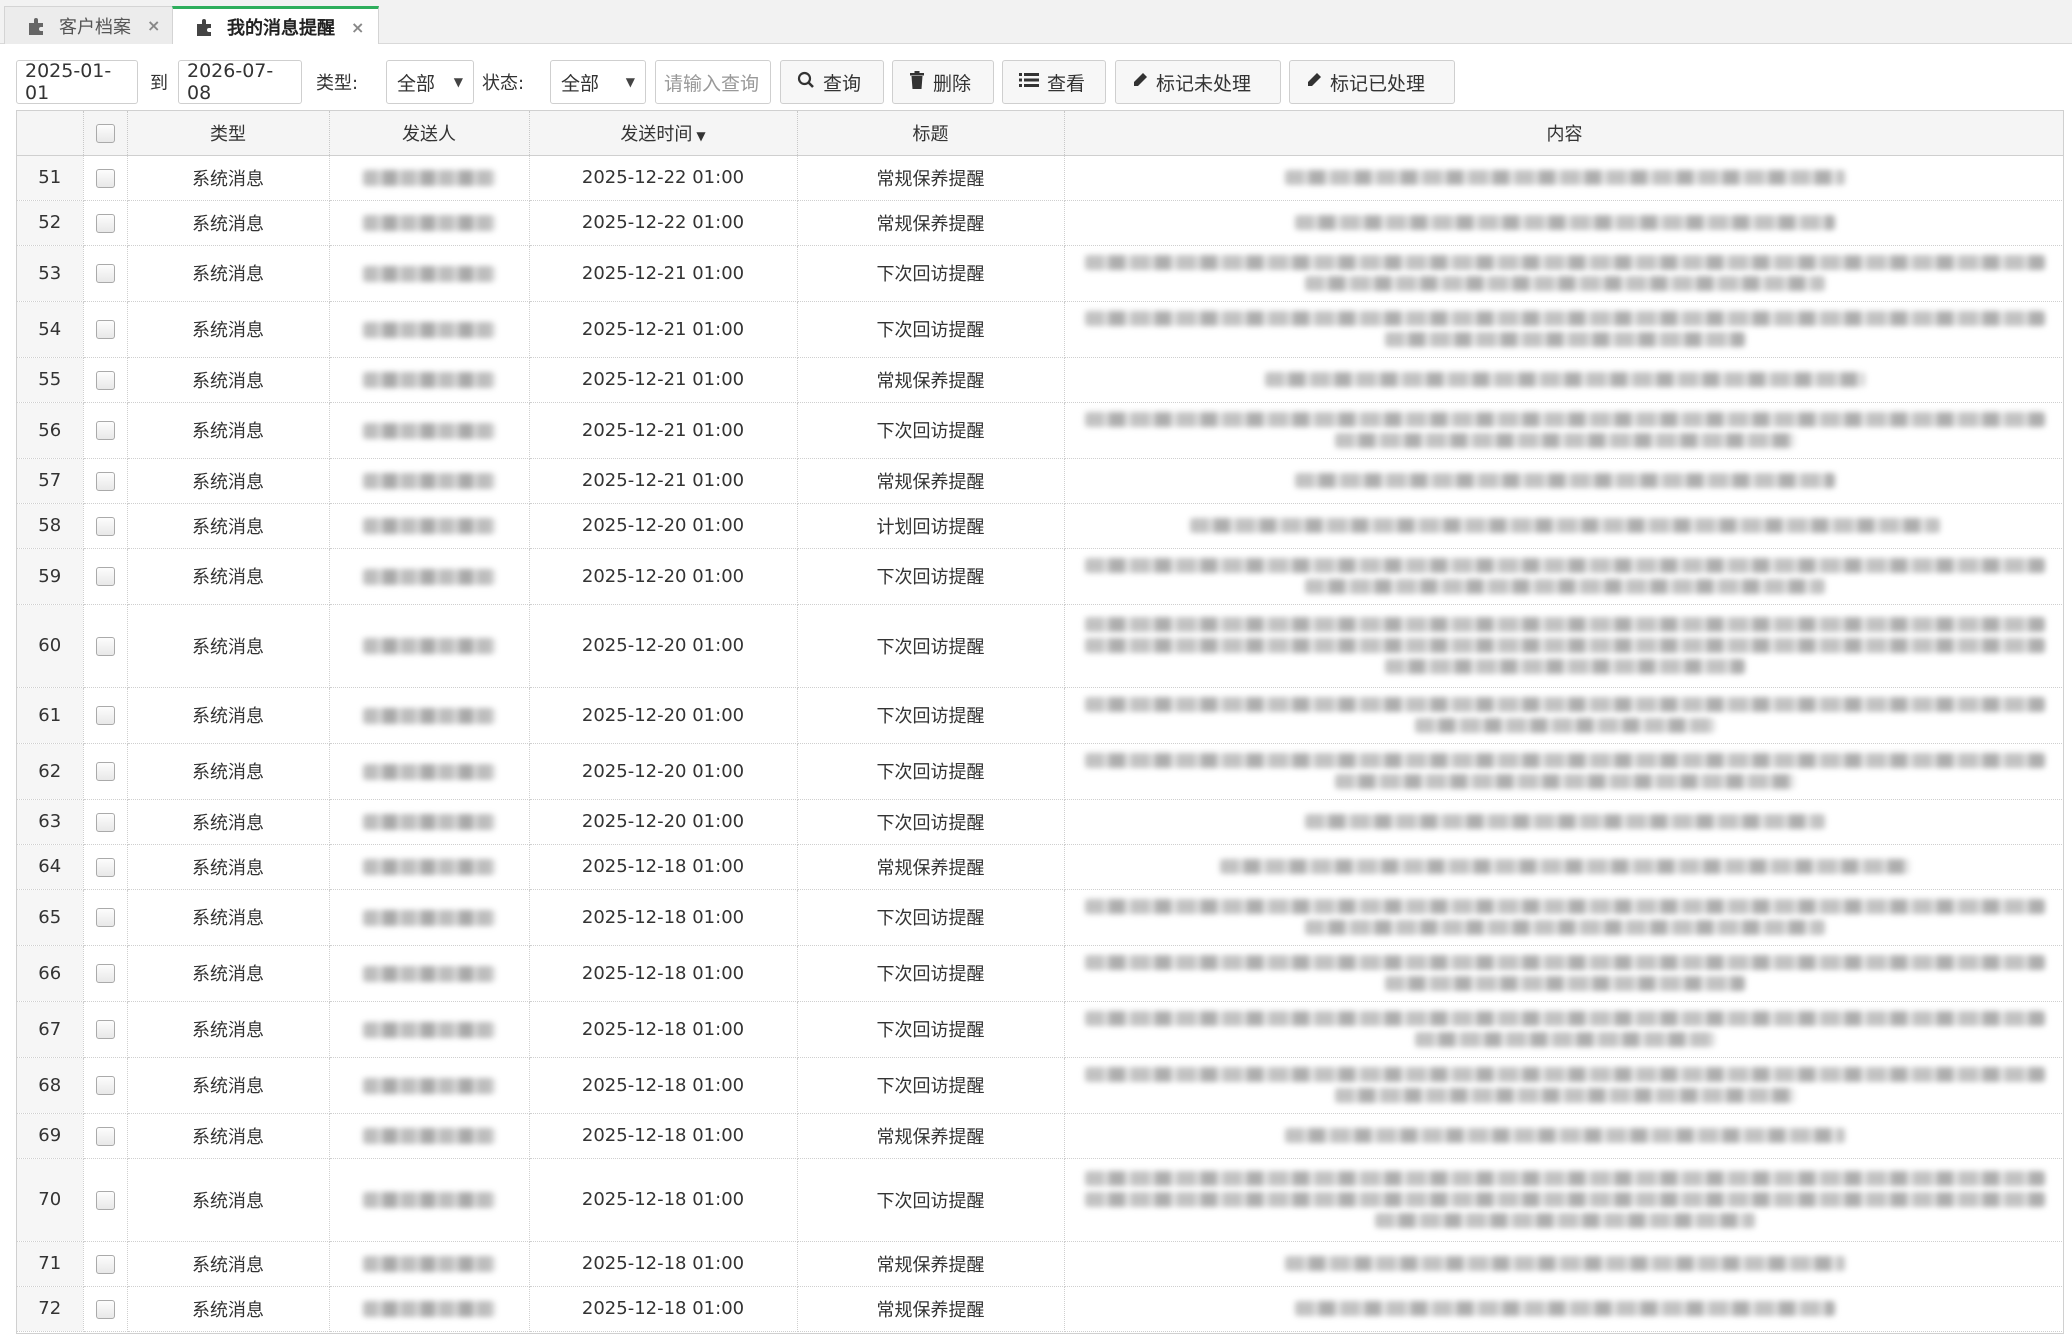  I want to click on table-row: 66 系统消息 2025-12-18 01:00 下次回访提醒, so click(1040, 973).